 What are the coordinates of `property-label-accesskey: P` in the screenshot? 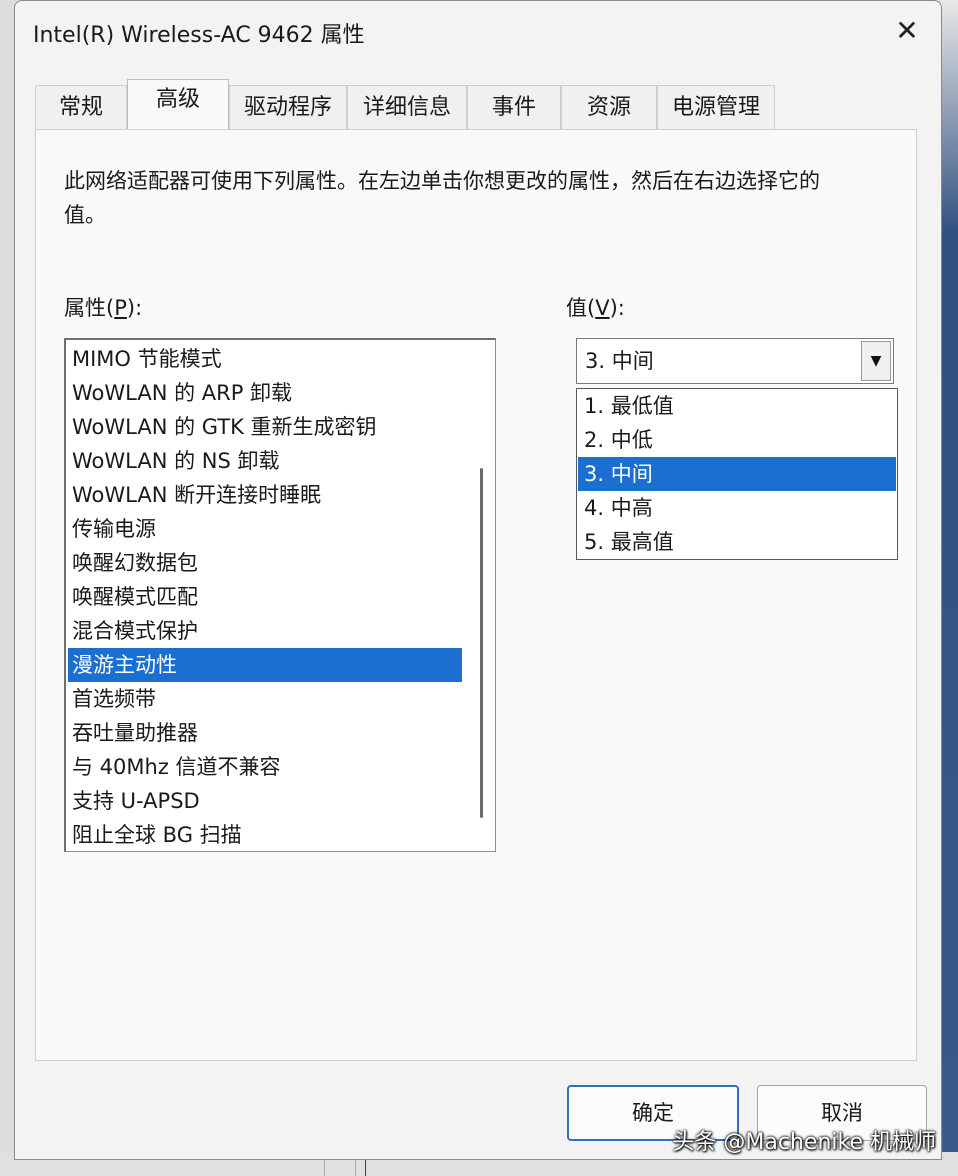 It's located at (120, 308).